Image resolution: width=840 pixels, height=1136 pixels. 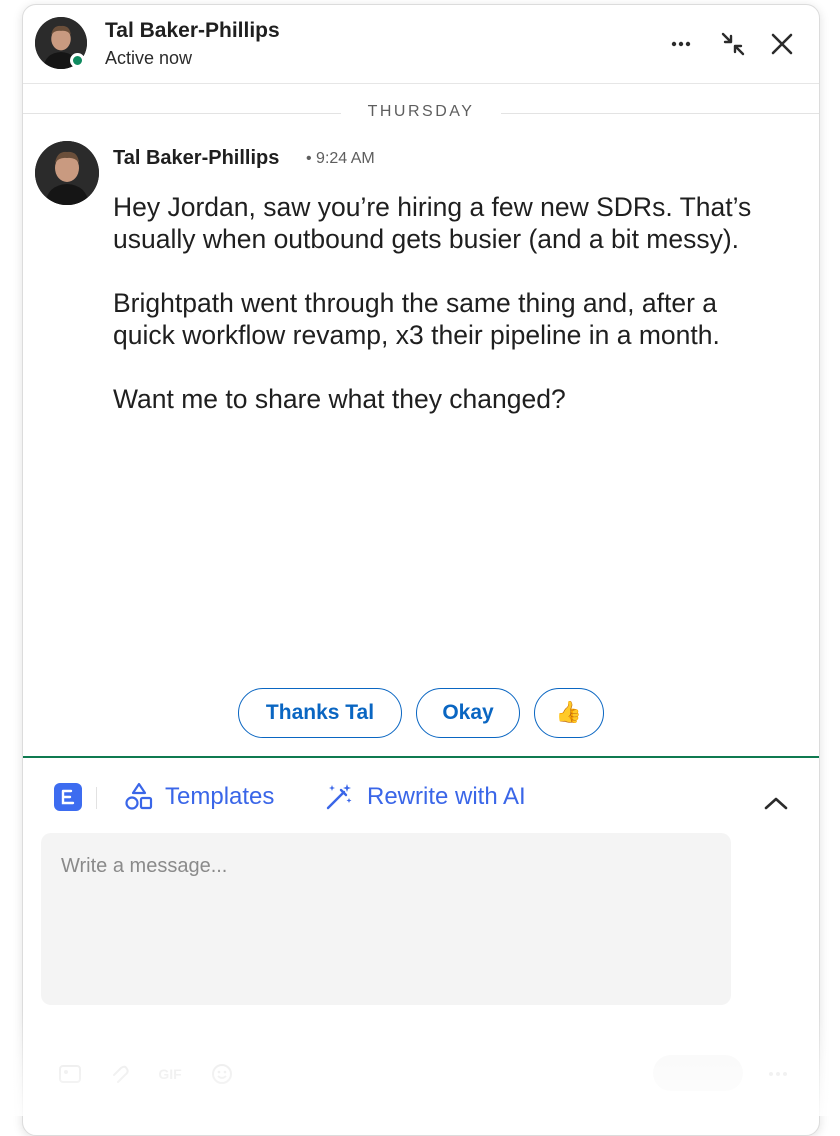 What do you see at coordinates (182, 113) in the screenshot?
I see `divider-line-left` at bounding box center [182, 113].